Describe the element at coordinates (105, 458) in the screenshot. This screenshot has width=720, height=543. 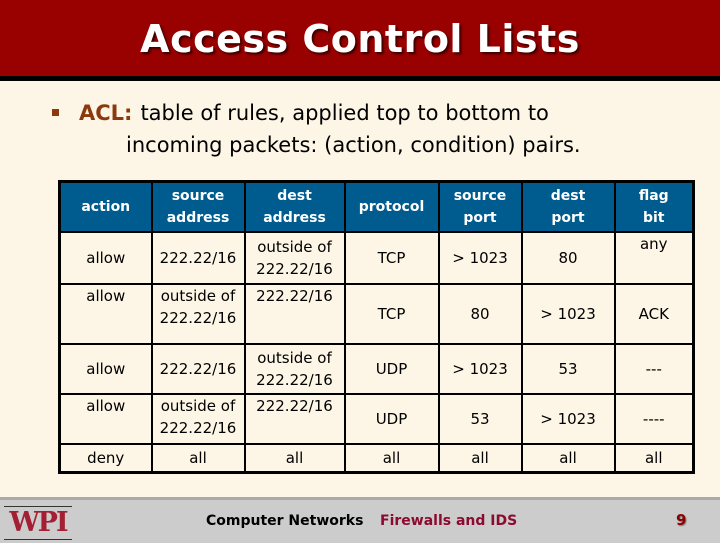
I see `cell-action: deny` at that location.